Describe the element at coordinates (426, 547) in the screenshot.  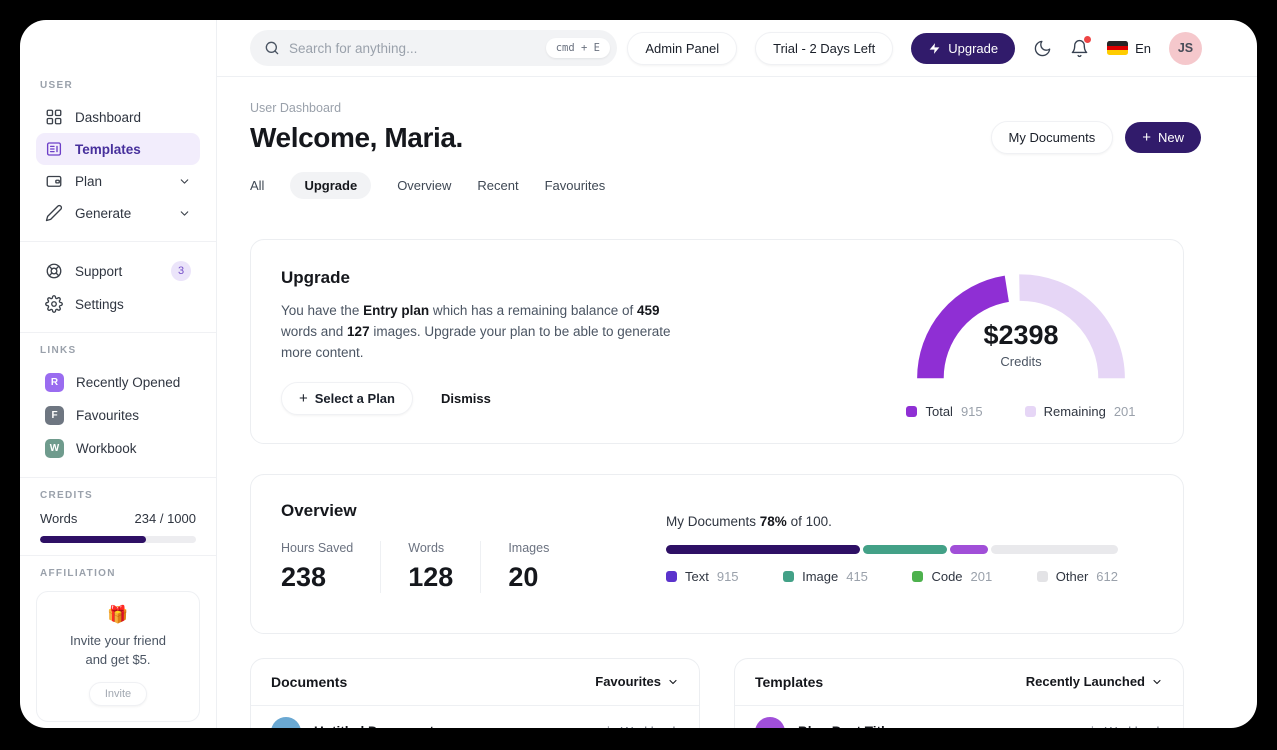
I see `stat-label: Words` at that location.